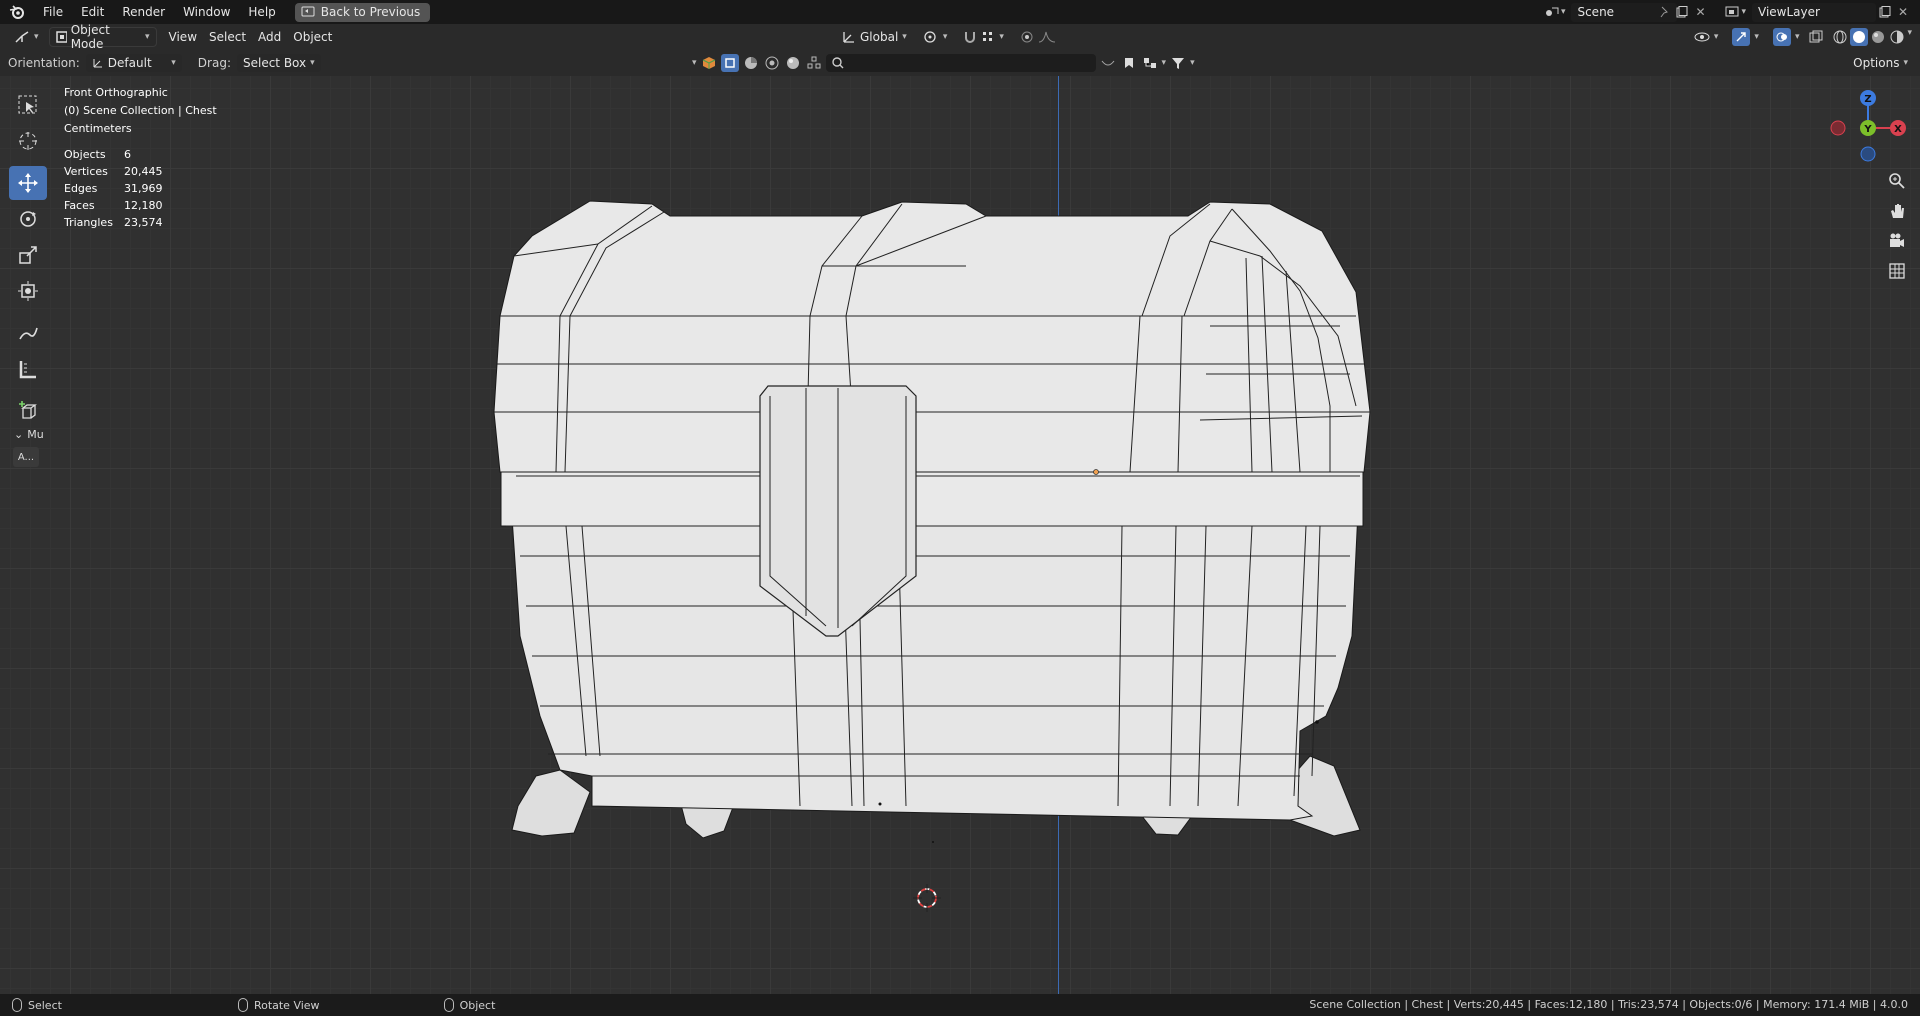 This screenshot has width=1920, height=1016. Describe the element at coordinates (927, 898) in the screenshot. I see `3d-cursor-icon` at that location.